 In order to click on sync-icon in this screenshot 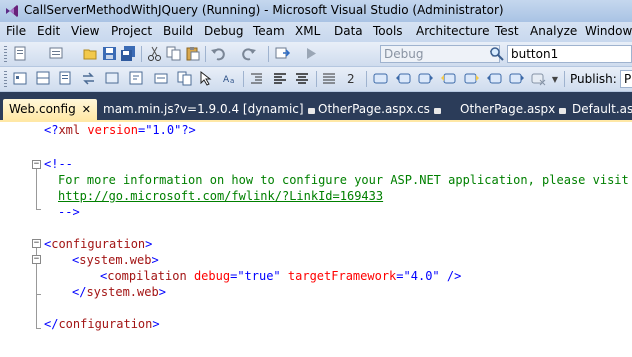, I will do `click(88, 78)`.